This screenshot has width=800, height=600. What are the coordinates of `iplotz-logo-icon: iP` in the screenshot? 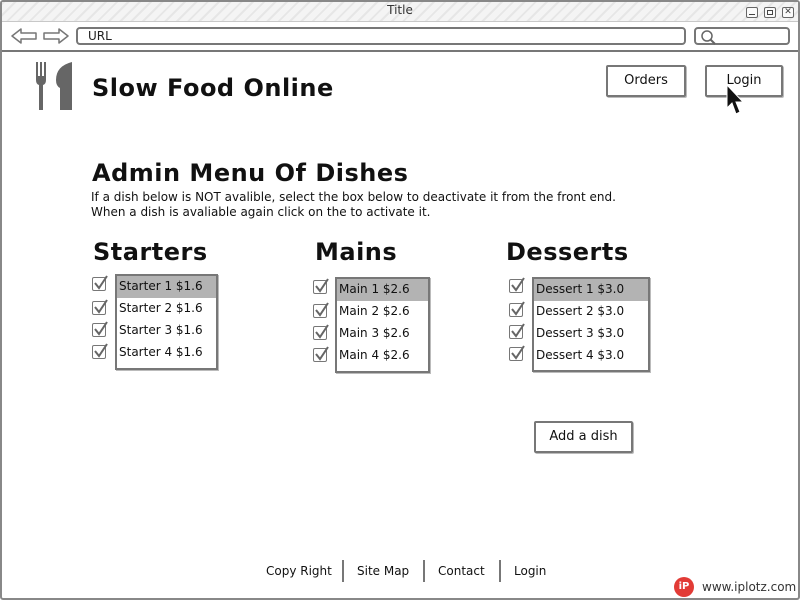 It's located at (684, 587).